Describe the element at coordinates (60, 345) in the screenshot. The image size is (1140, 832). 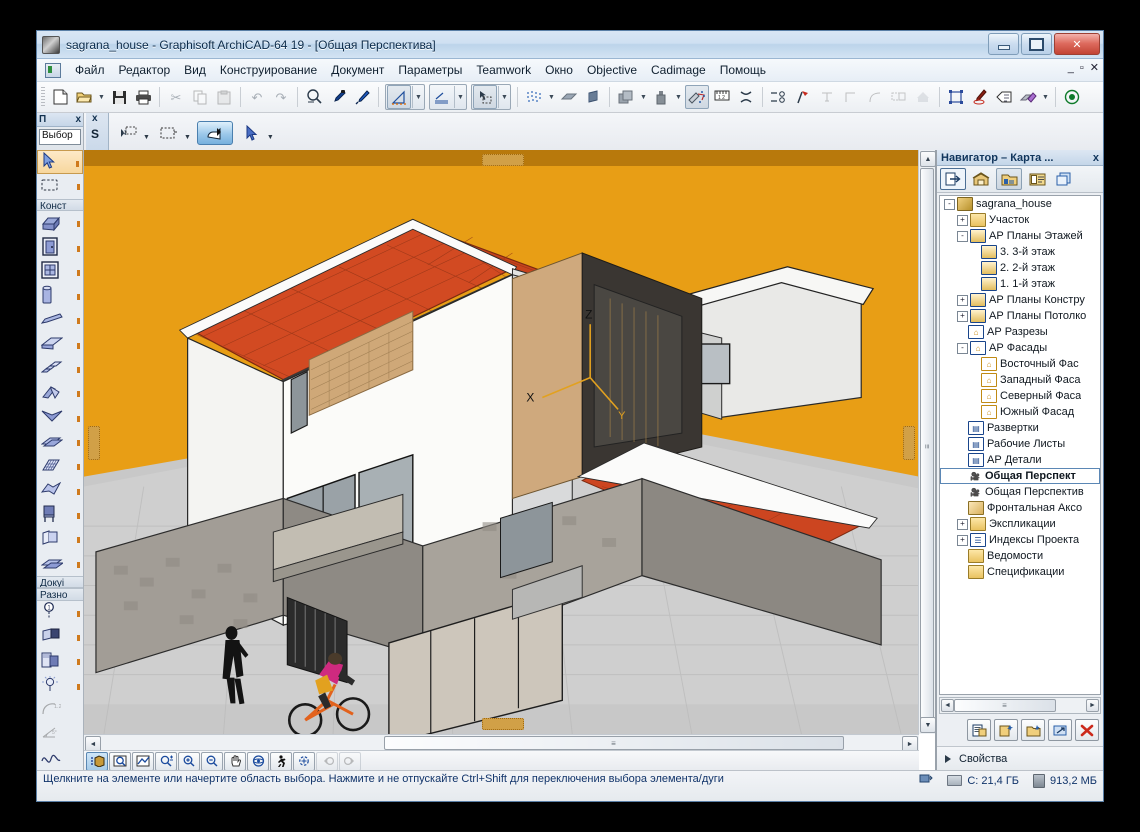
I see `slab-tool-icon` at that location.